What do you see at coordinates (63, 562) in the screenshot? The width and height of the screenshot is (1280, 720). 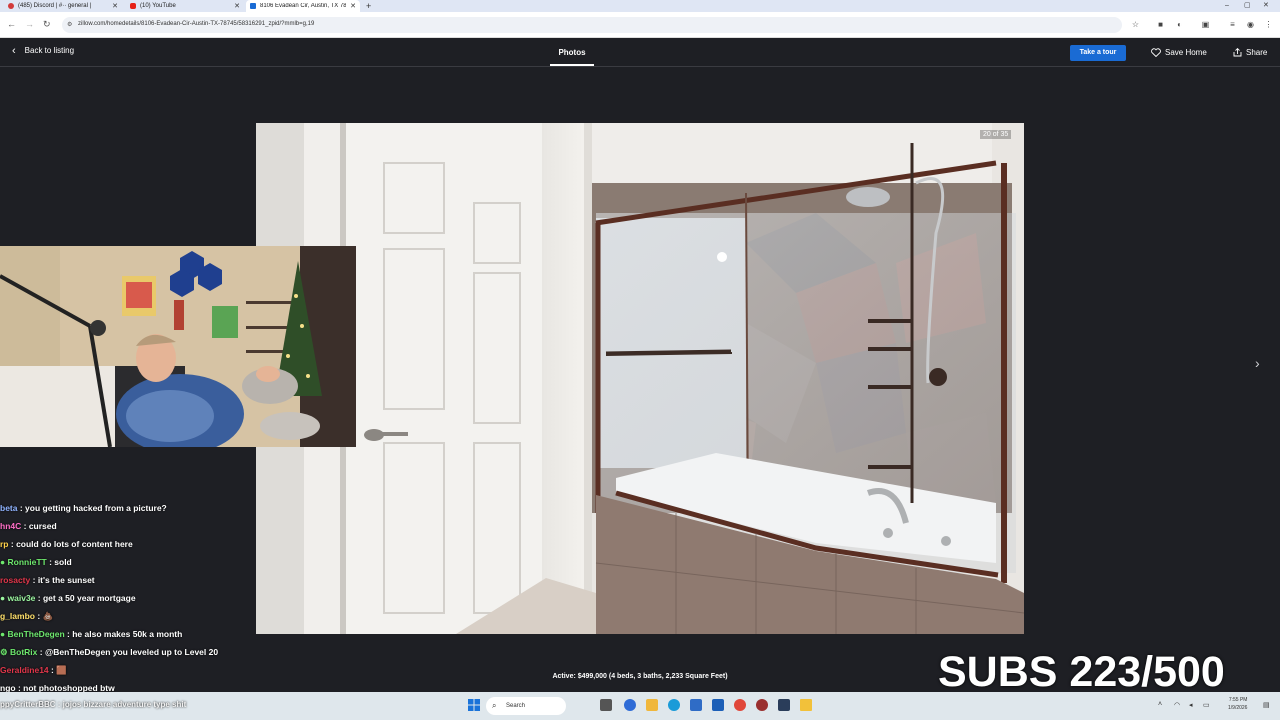 I see `chat-text: sold` at bounding box center [63, 562].